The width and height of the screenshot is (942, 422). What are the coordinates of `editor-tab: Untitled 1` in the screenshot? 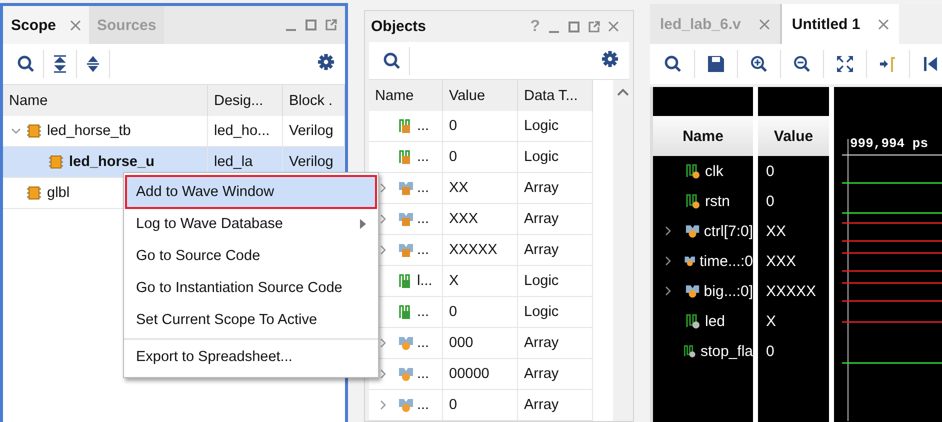 It's located at (841, 24).